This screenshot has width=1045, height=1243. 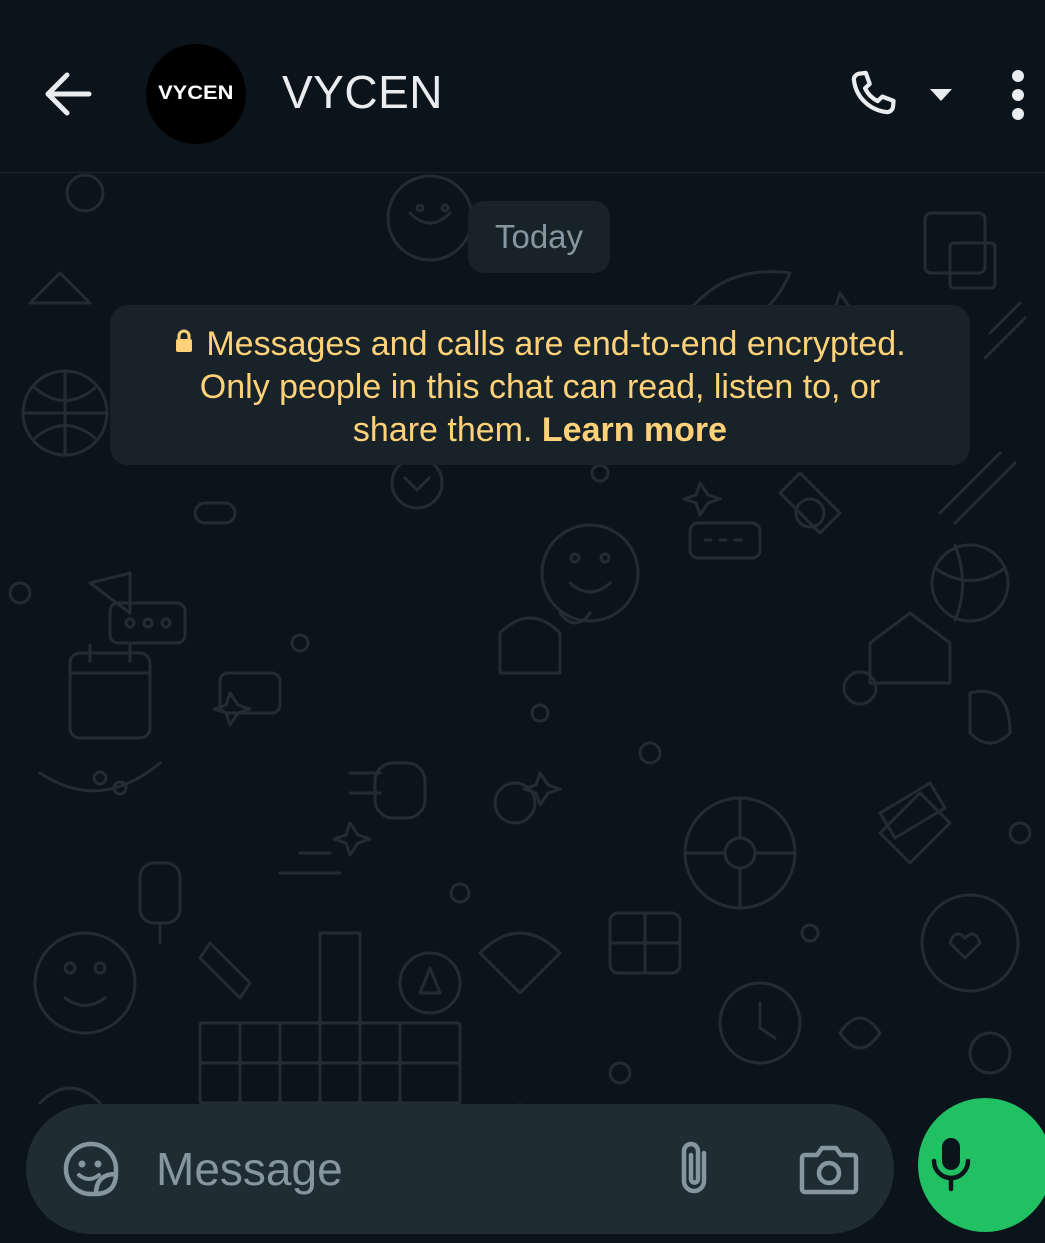 I want to click on message-composer, so click(x=460, y=1169).